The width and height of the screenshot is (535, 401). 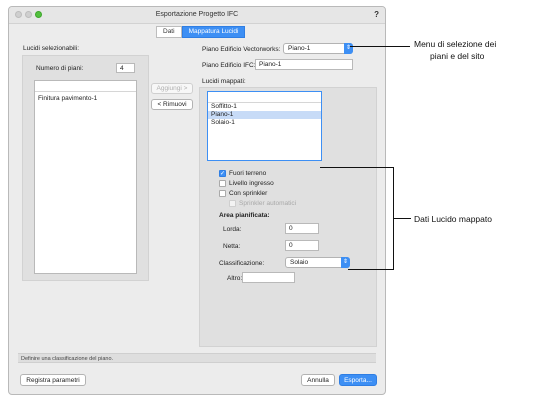 What do you see at coordinates (455, 44) in the screenshot?
I see `annotation-menu-line1: Menu di selezione dei` at bounding box center [455, 44].